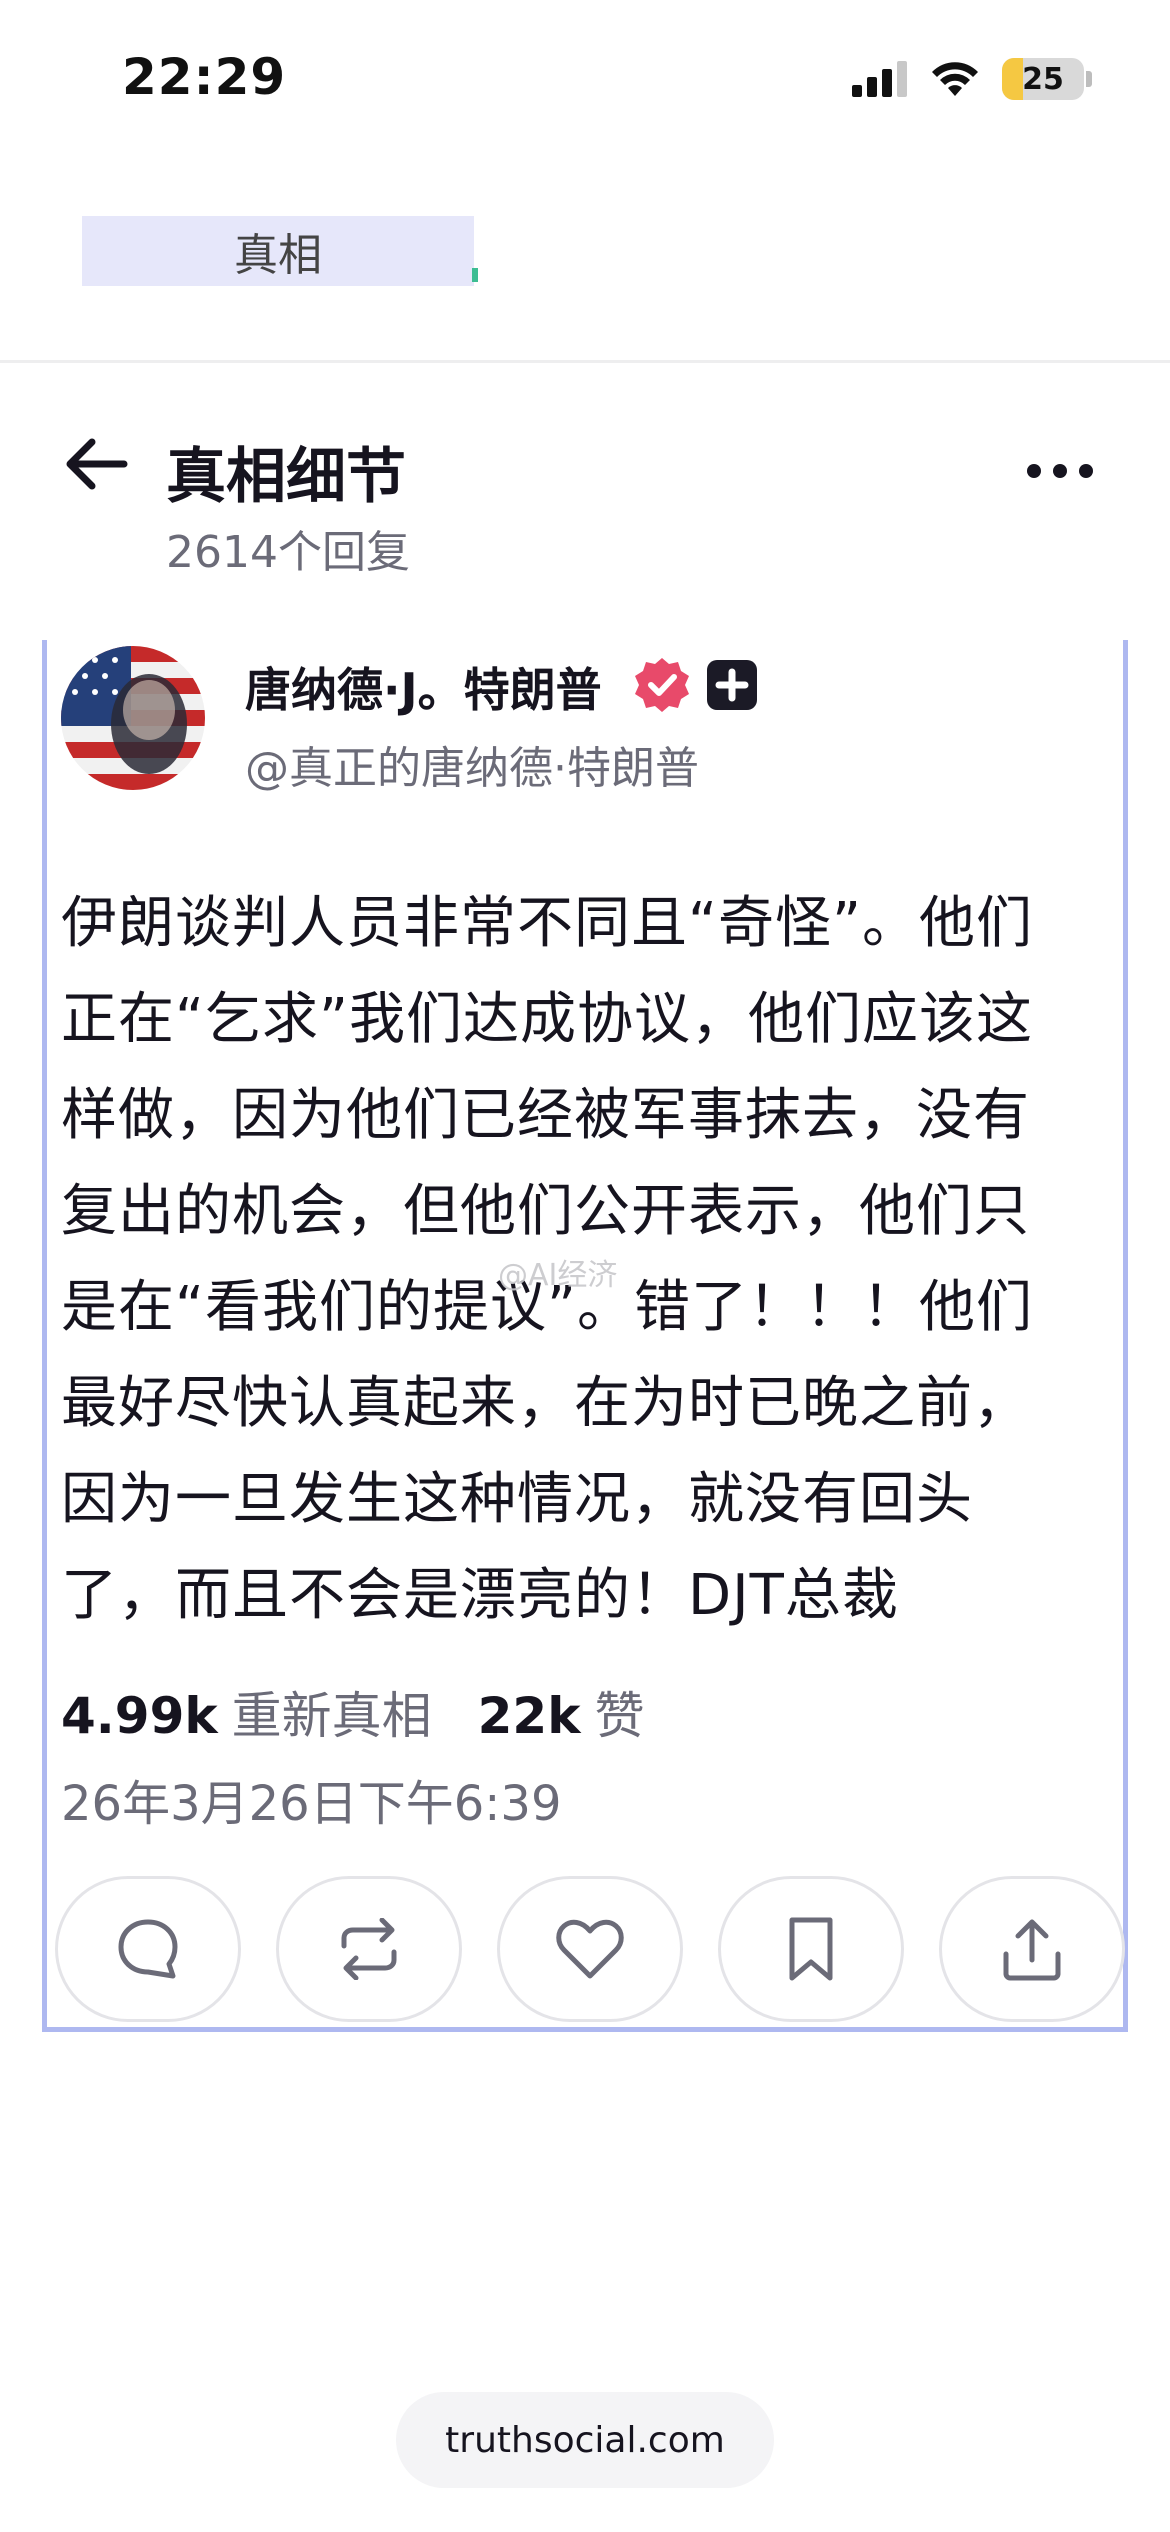  I want to click on arrow-left-icon, so click(97, 464).